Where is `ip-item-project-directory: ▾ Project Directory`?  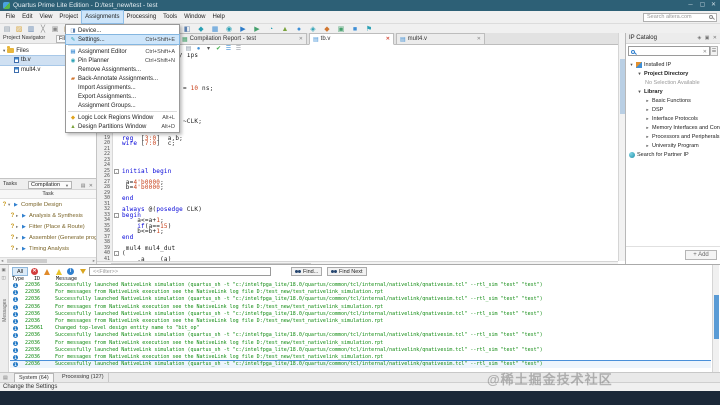 ip-item-project-directory: ▾ Project Directory is located at coordinates (673, 73).